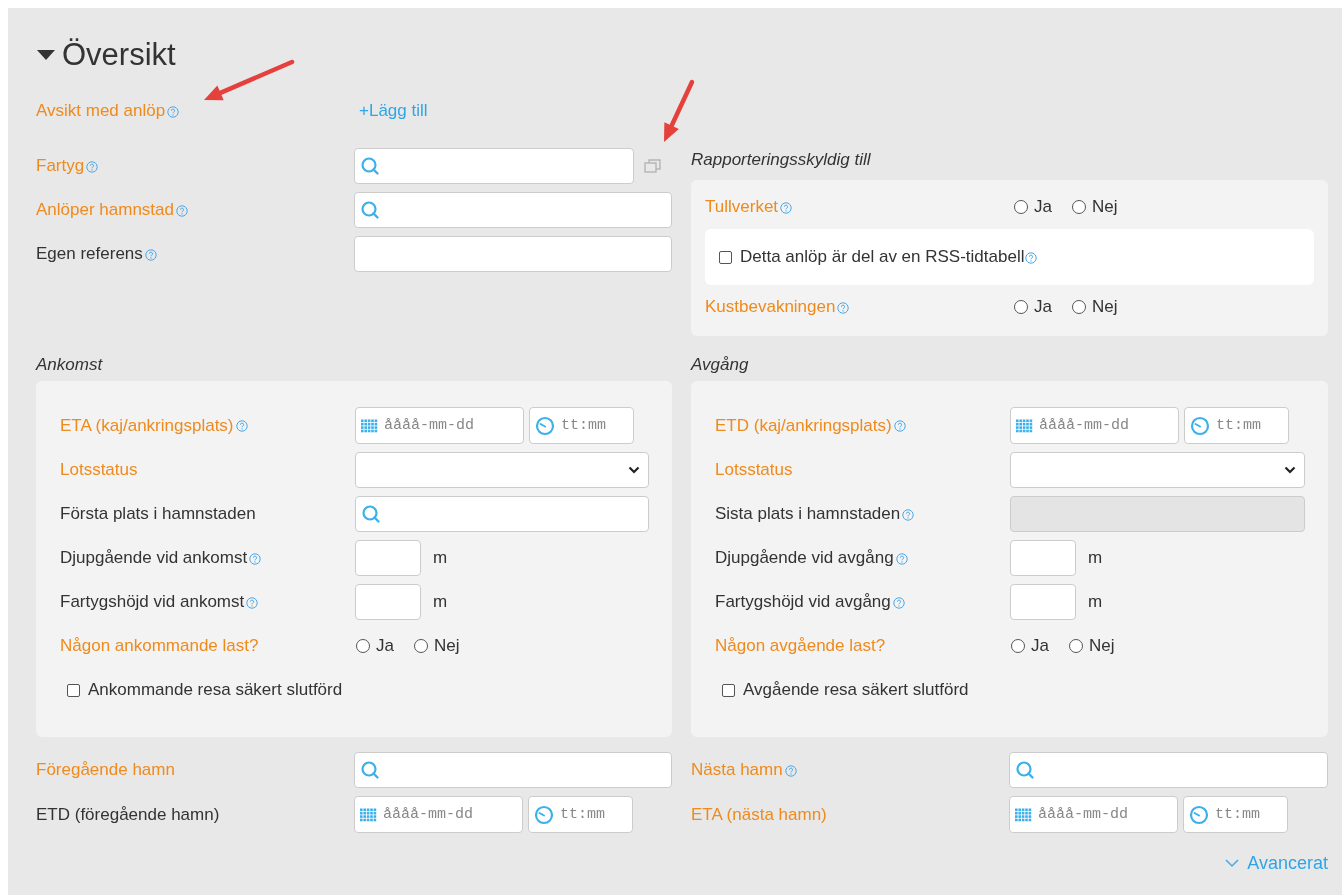 Image resolution: width=1342 pixels, height=895 pixels. Describe the element at coordinates (803, 425) in the screenshot. I see `field-label: ETD (kaj/ankringsplats)` at that location.